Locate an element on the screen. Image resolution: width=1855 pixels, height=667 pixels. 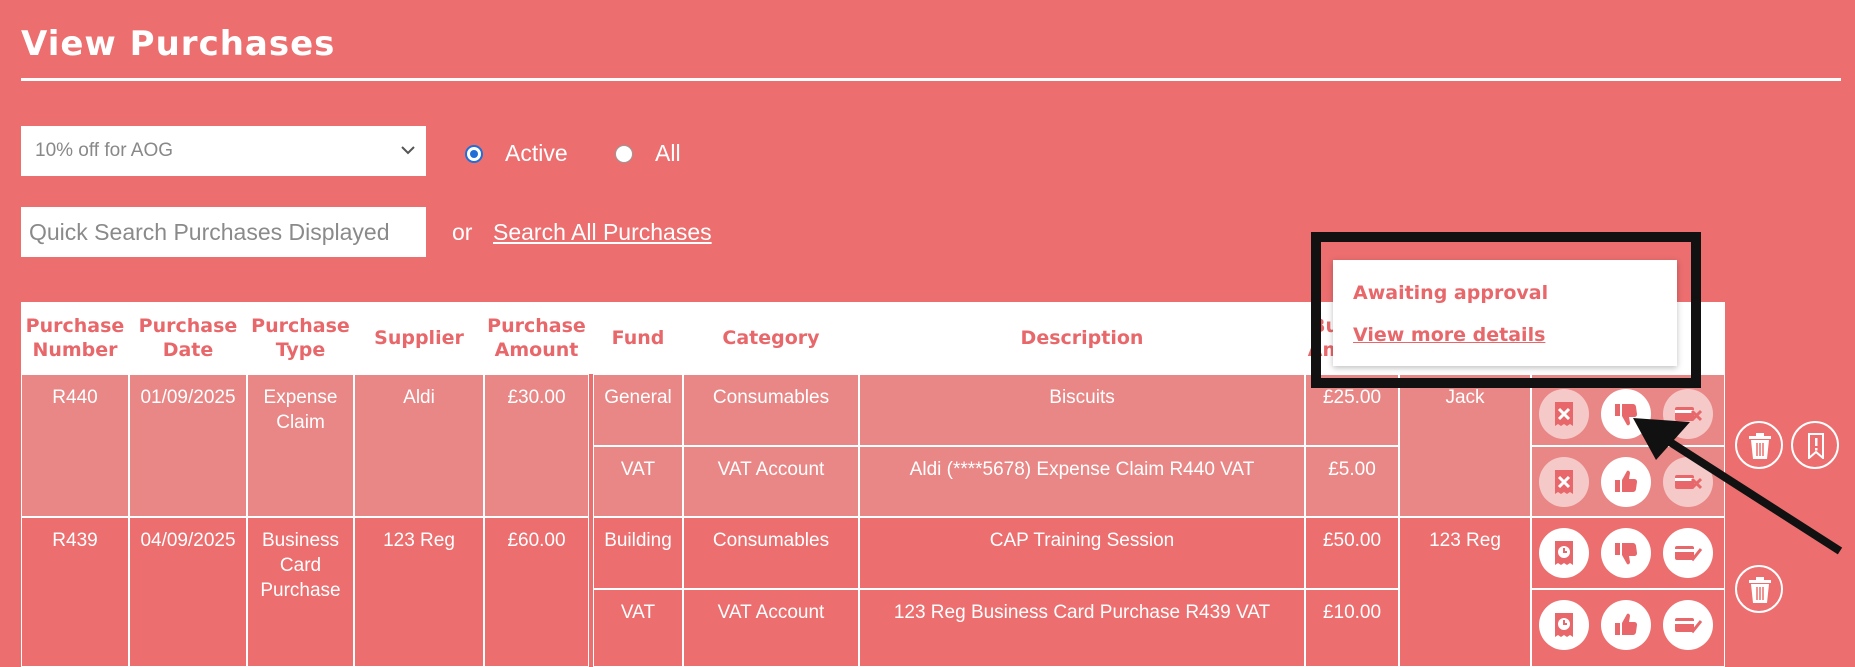
radio-all-dot is located at coordinates (624, 153).